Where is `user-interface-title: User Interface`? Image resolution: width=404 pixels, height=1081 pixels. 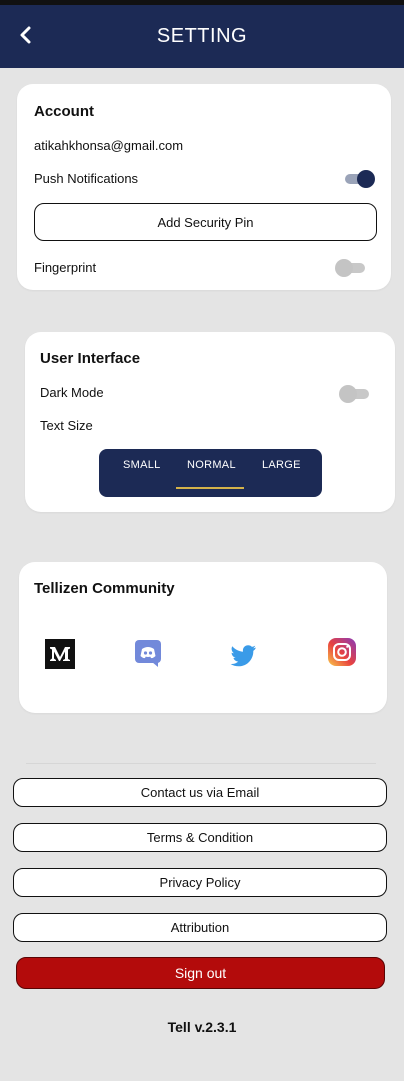
user-interface-title: User Interface is located at coordinates (90, 358).